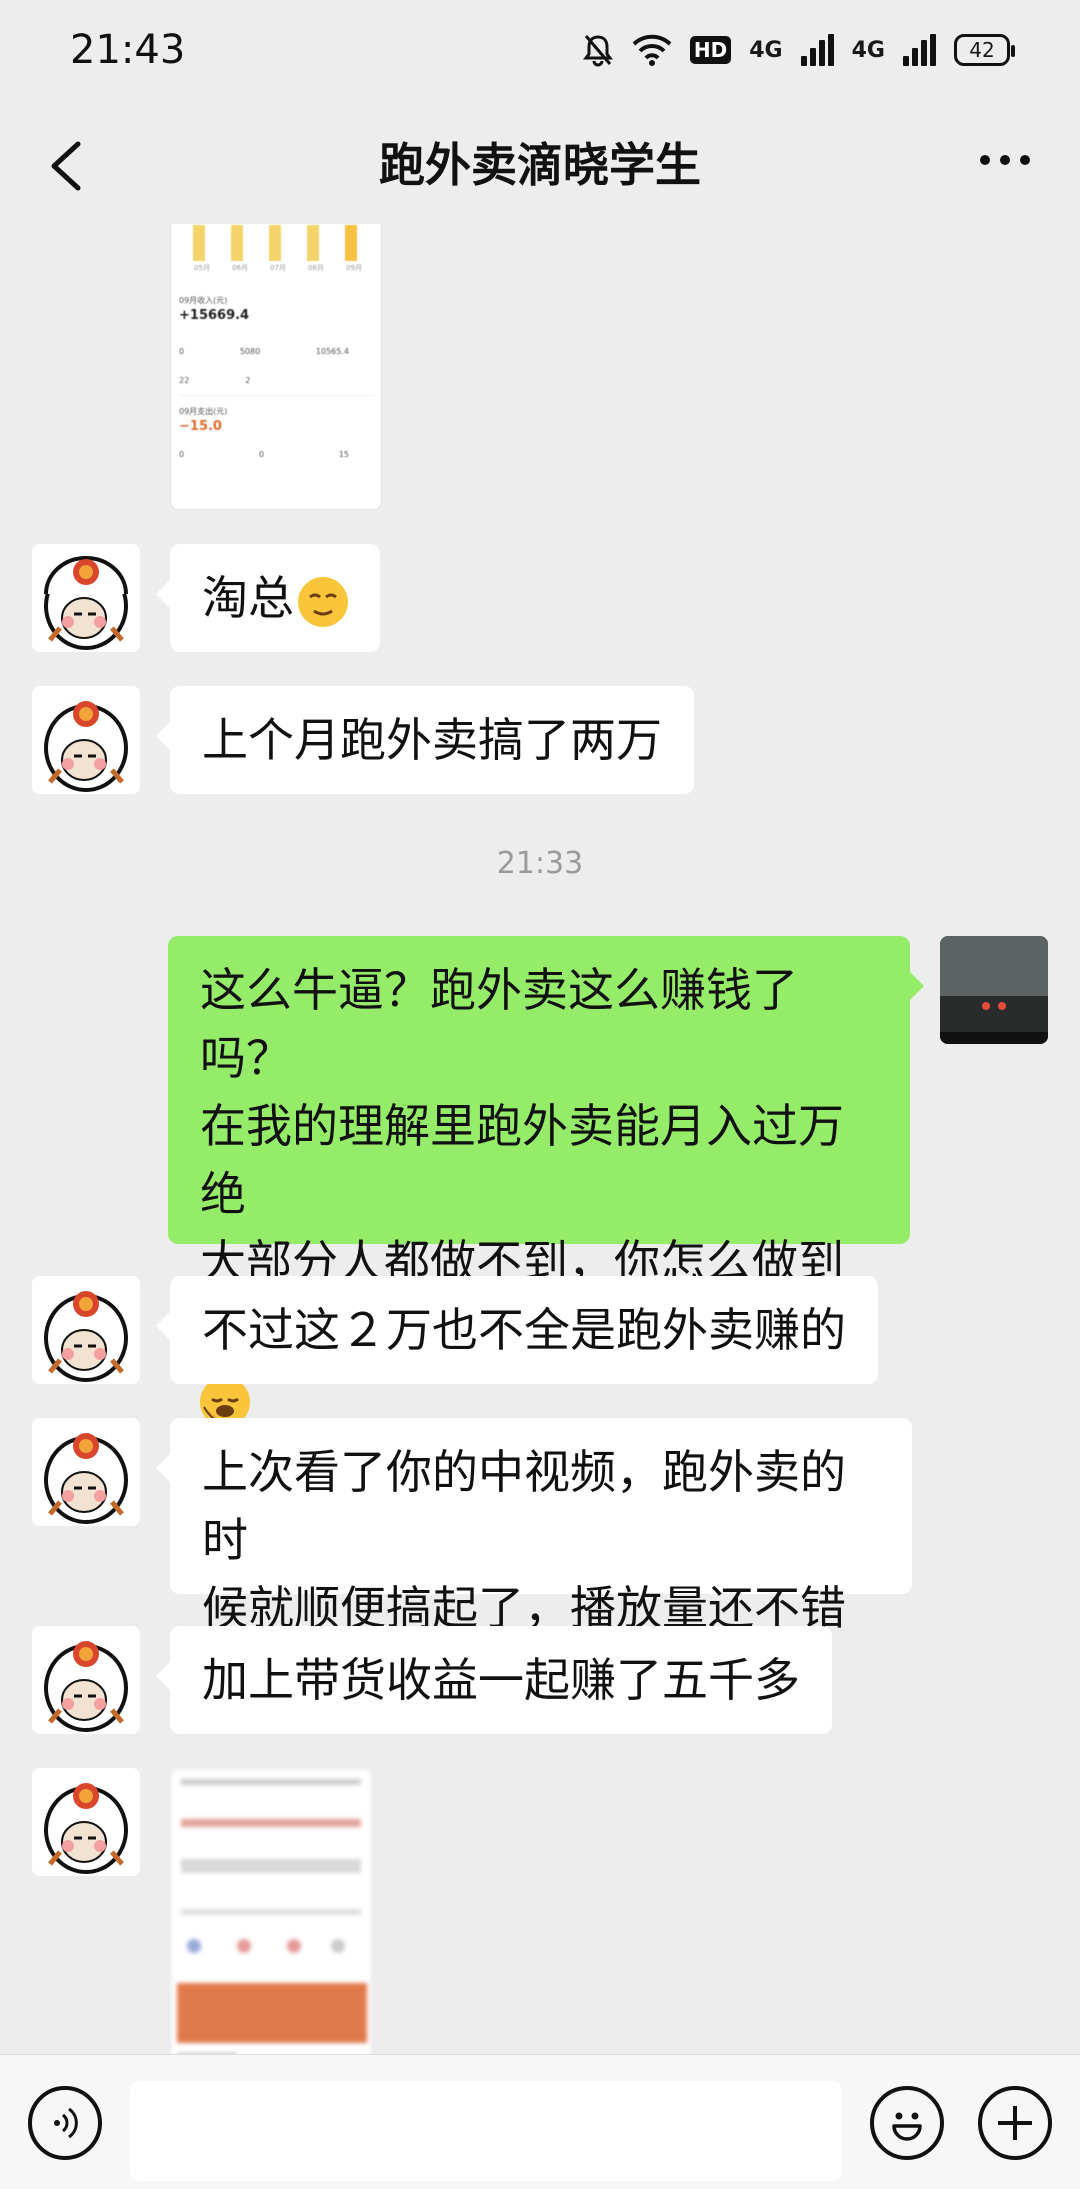 The image size is (1080, 2189). Describe the element at coordinates (202, 268) in the screenshot. I see `bar-label: 05月` at that location.